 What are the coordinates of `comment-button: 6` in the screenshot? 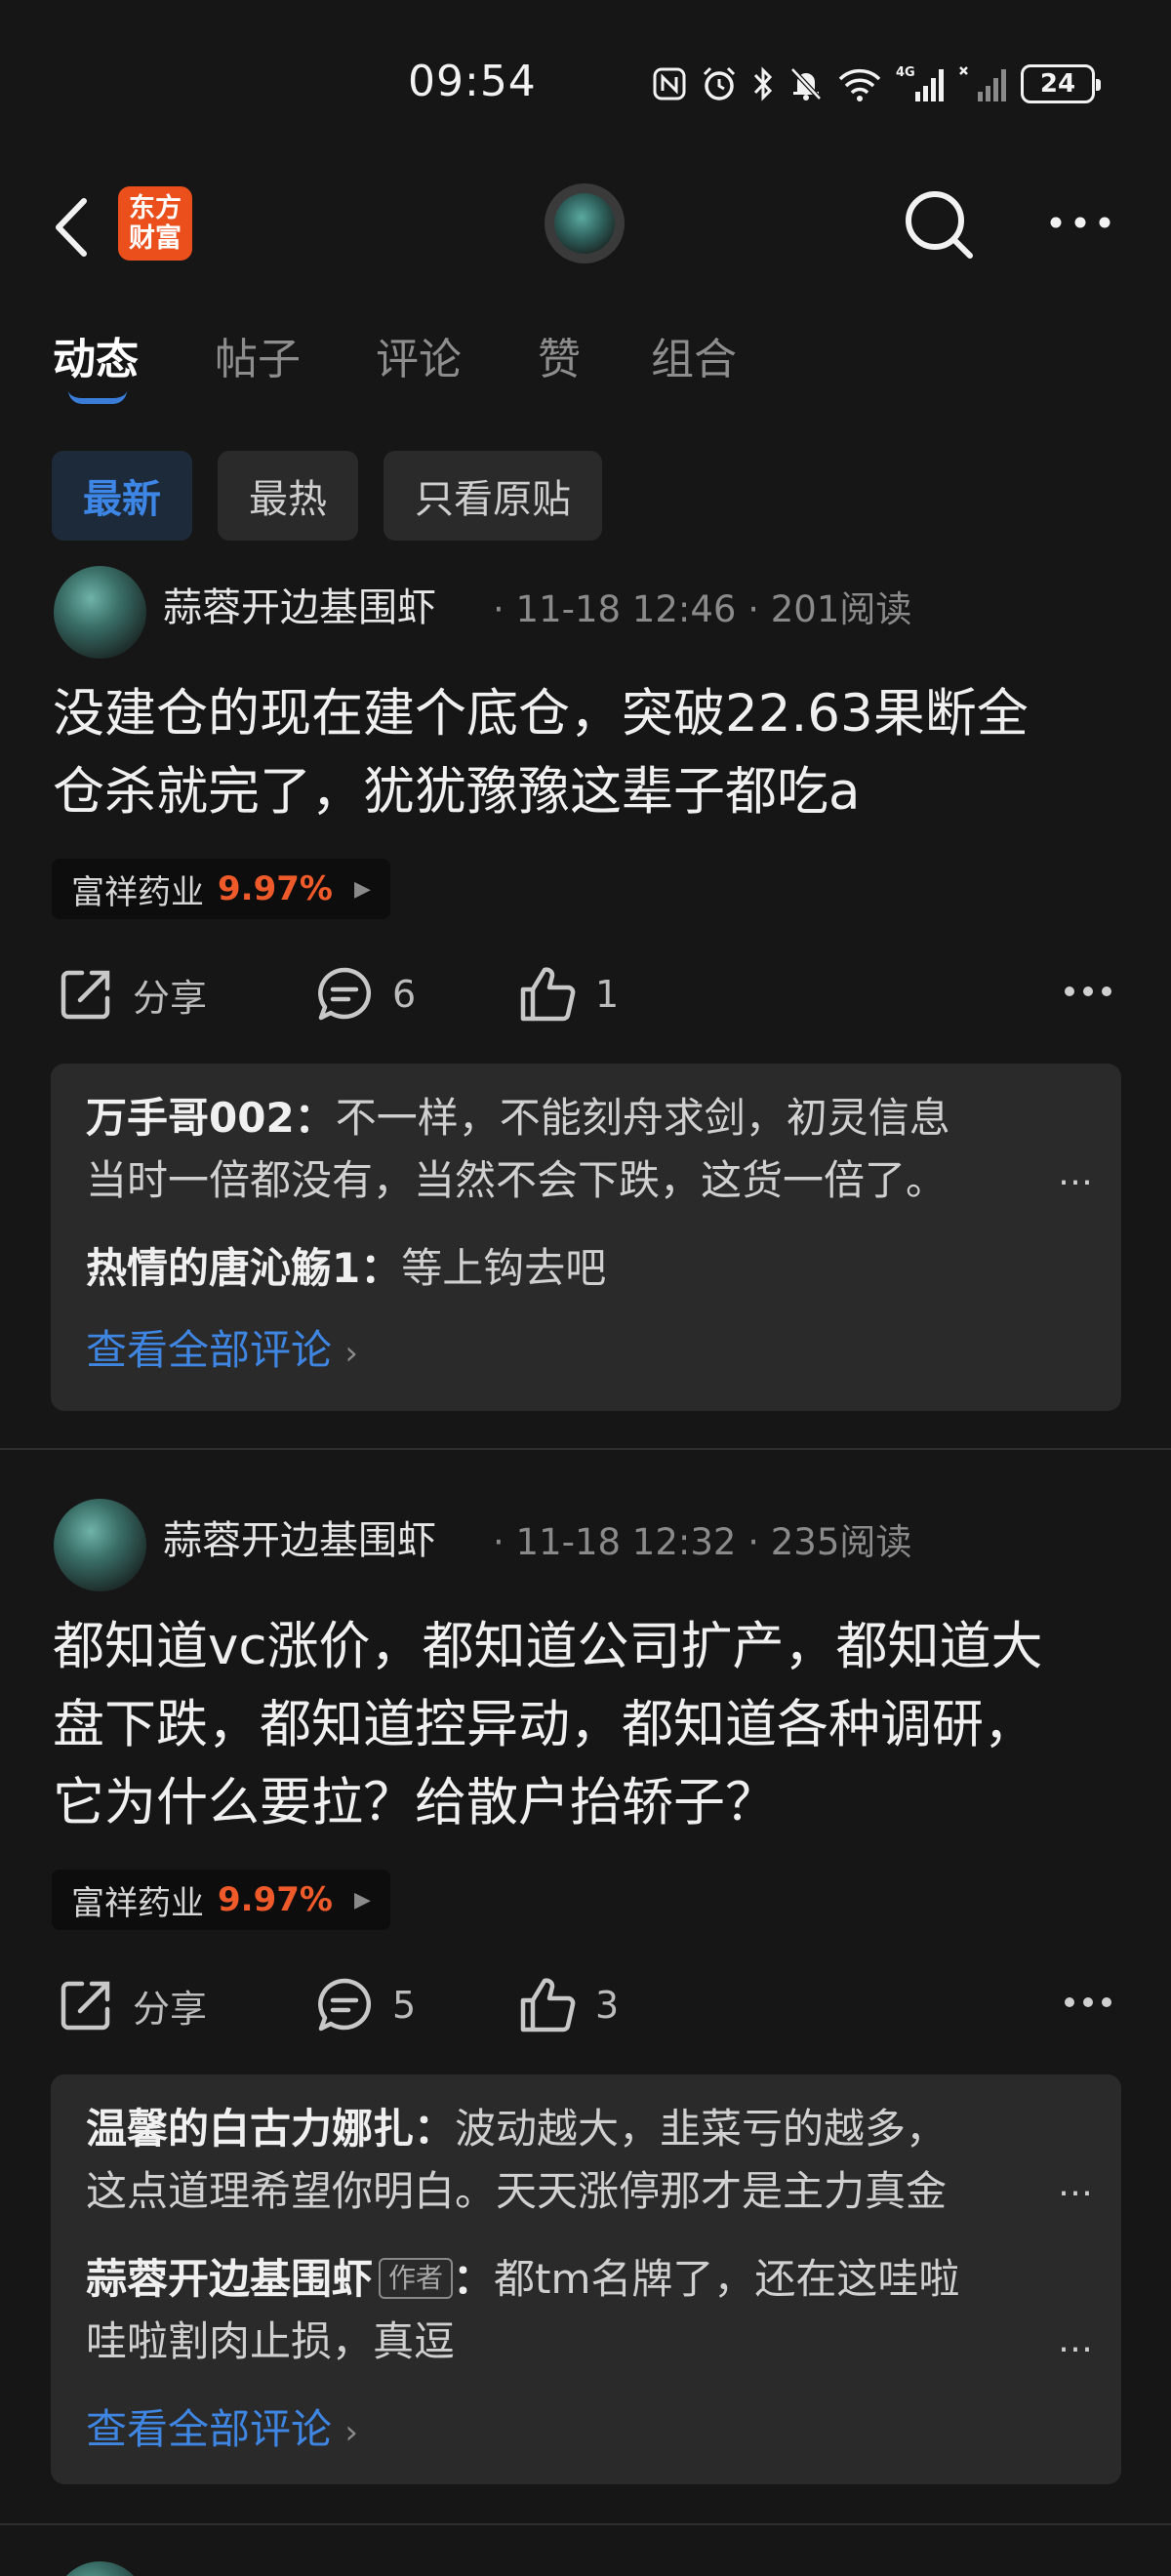 It's located at (365, 994).